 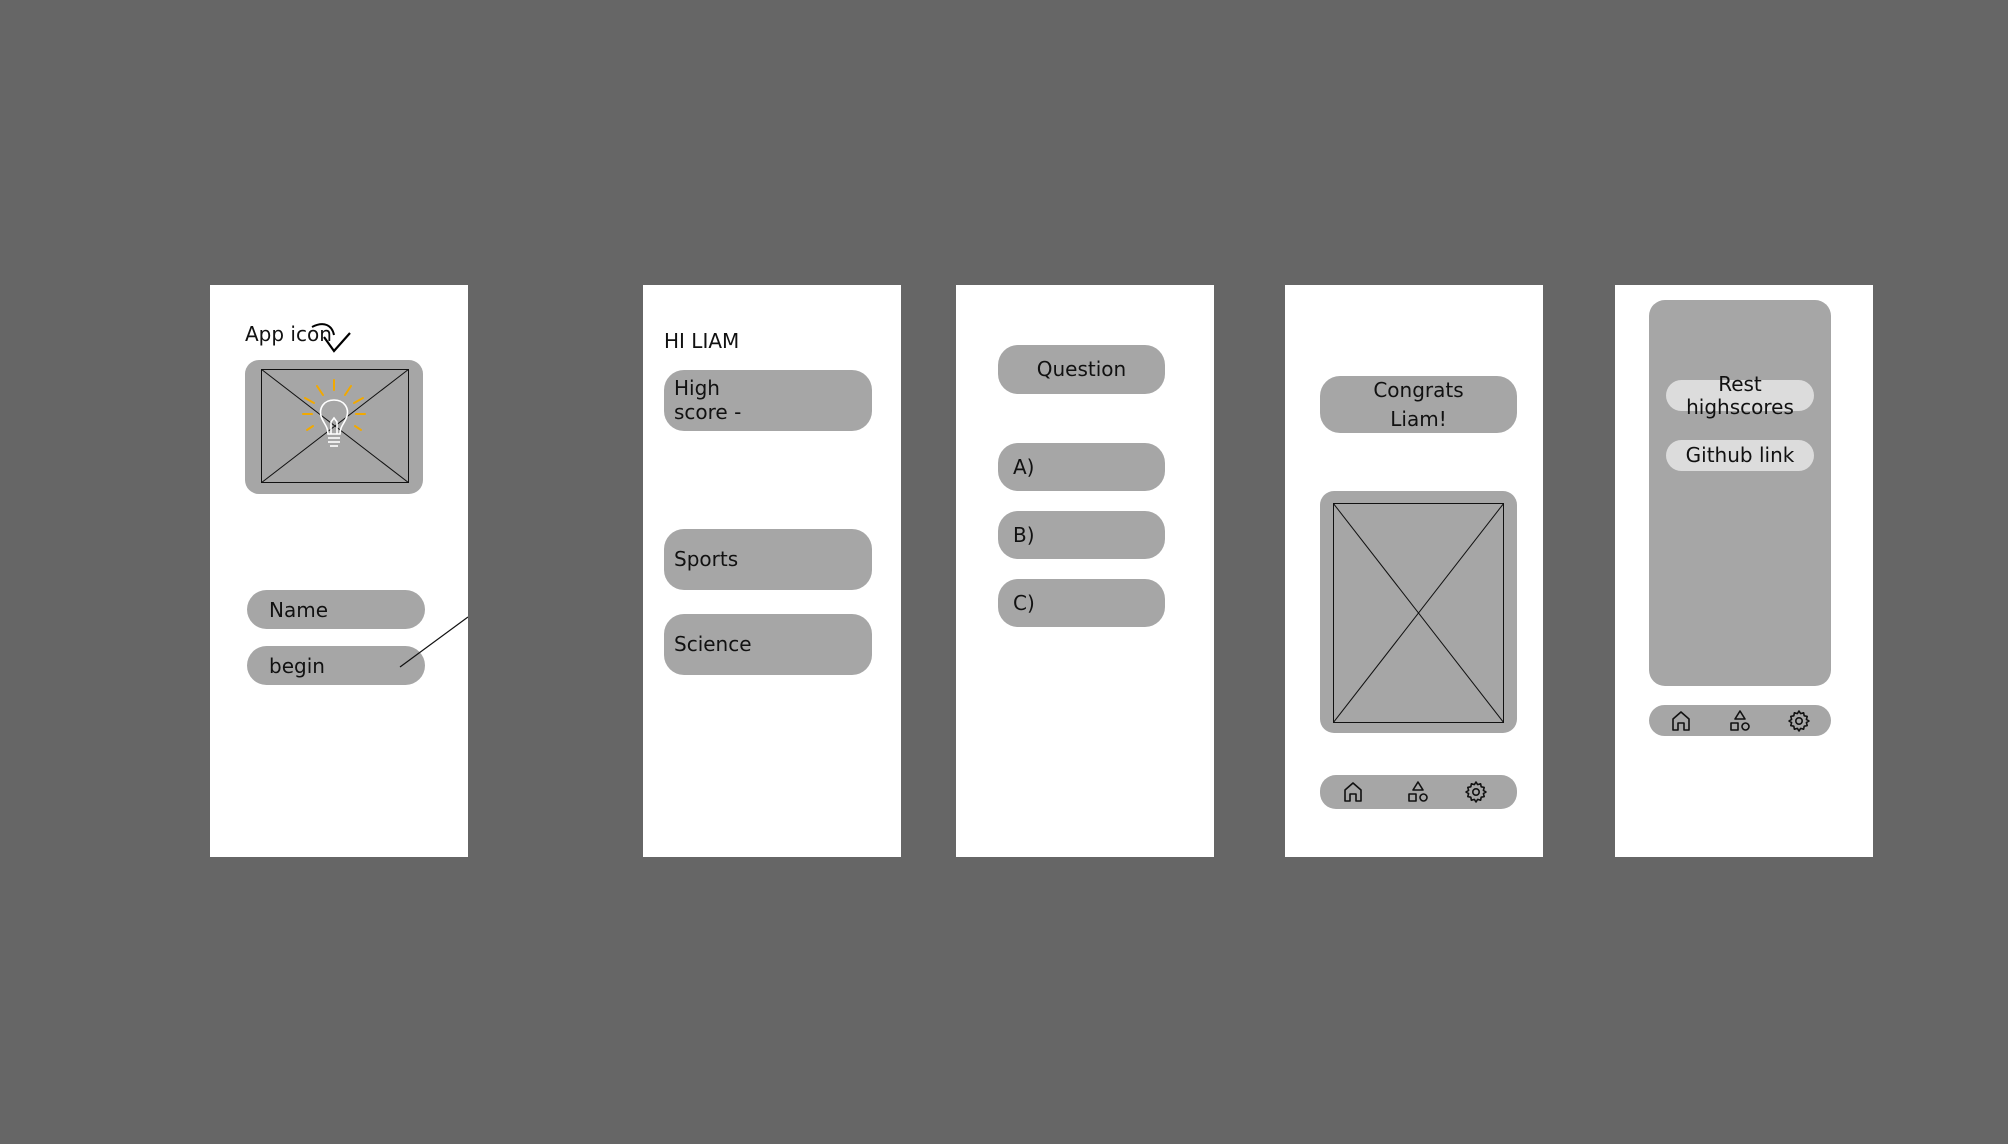 I want to click on answer-a-label: A), so click(x=1024, y=467).